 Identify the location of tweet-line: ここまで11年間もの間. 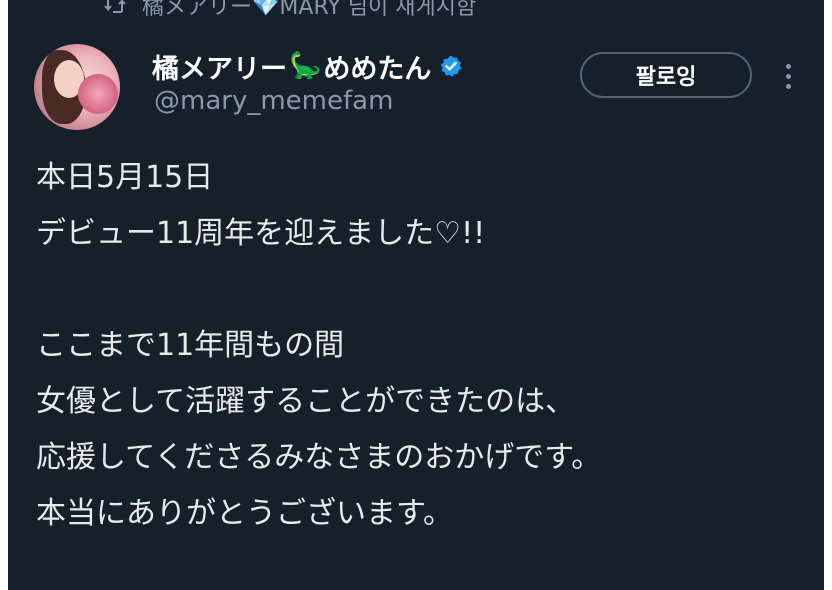
(190, 345).